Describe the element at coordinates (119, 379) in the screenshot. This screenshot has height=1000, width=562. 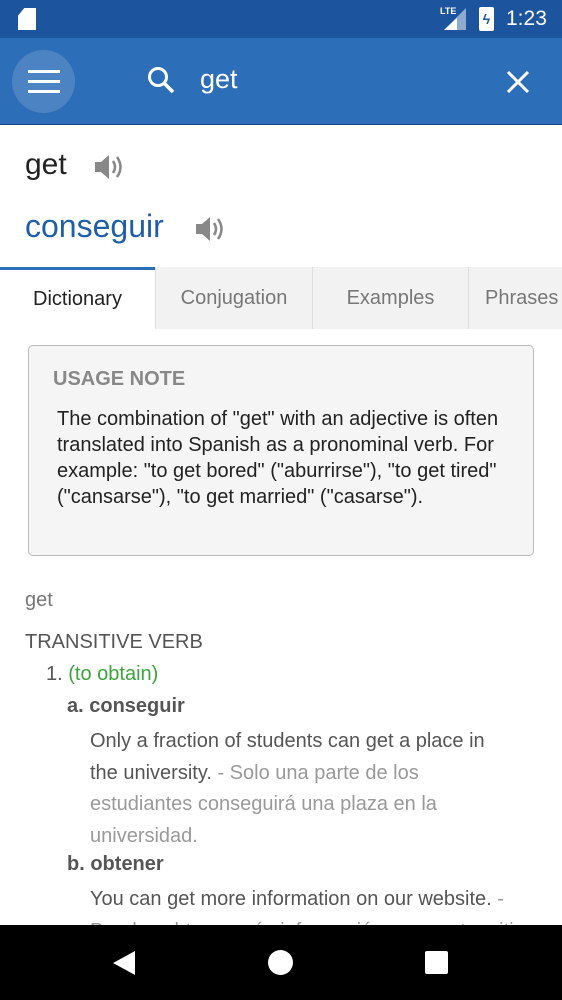
I see `usage-note-title: USAGE NOTE` at that location.